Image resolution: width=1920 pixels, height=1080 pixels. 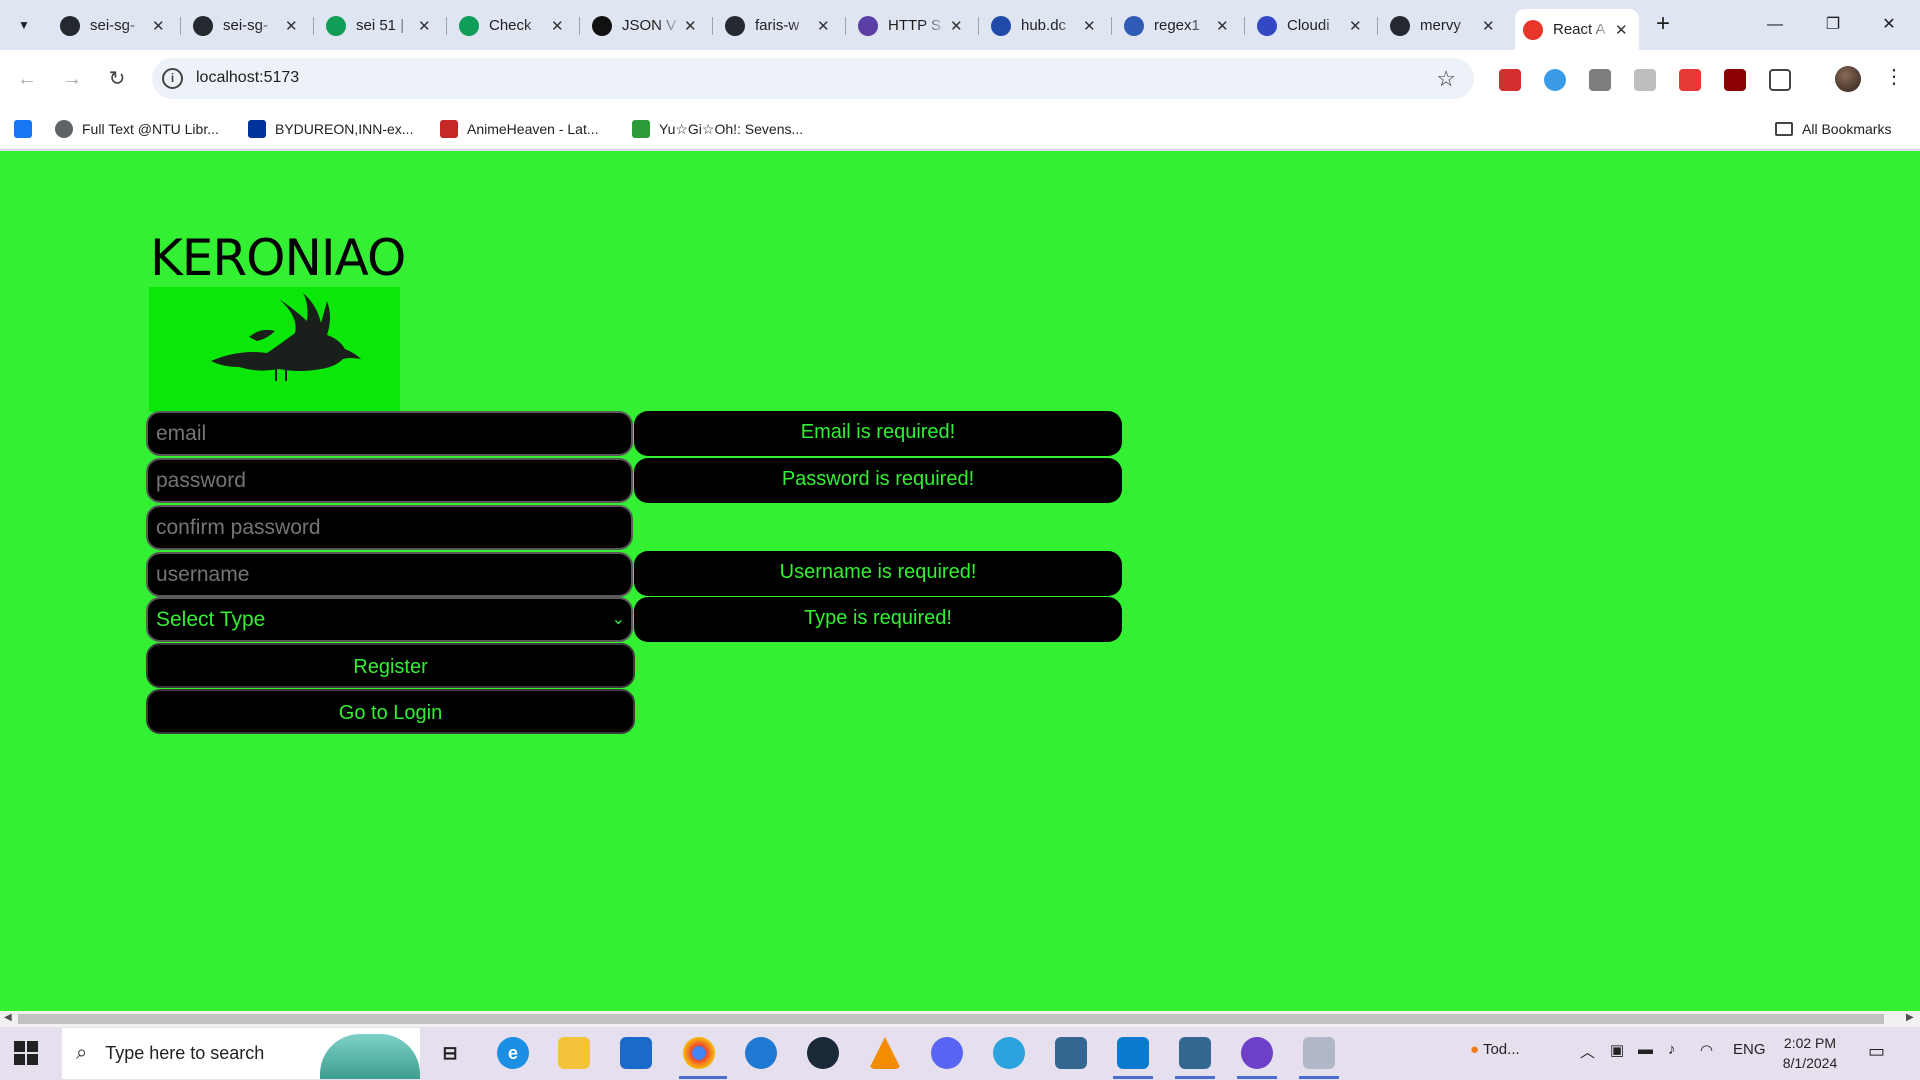 I want to click on browser-tab: regex1 ✕, so click(x=1178, y=25).